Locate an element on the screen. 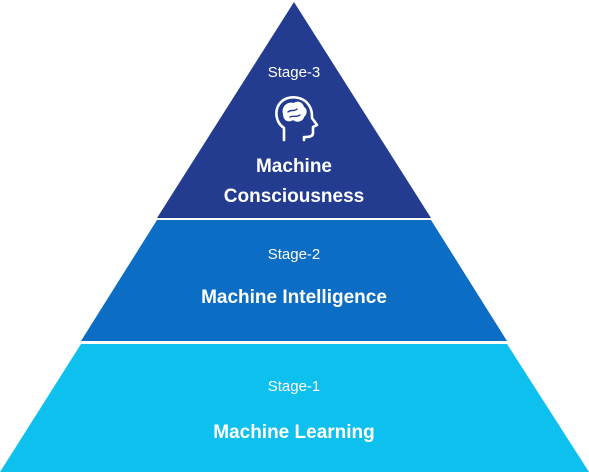 The height and width of the screenshot is (472, 589). tier-stage-1-label: Stage-1 is located at coordinates (294, 386).